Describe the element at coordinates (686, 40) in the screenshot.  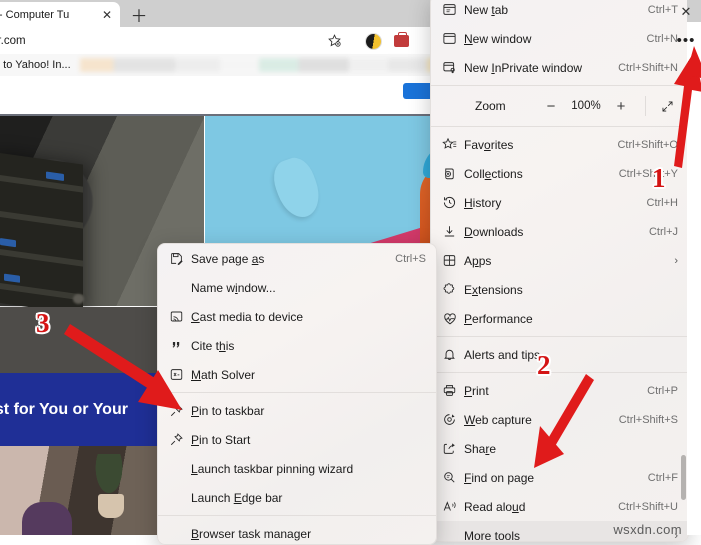
I see `settings-and-more-button: •••` at that location.